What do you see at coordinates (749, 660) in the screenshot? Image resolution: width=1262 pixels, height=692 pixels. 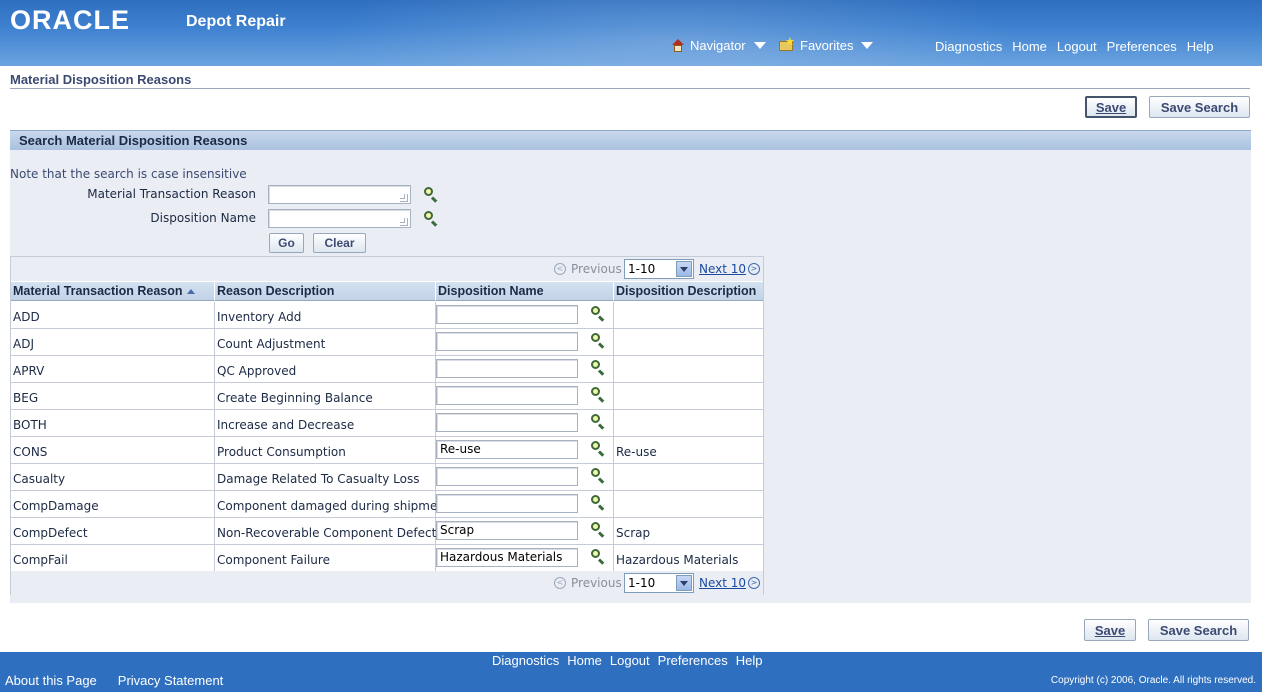 I see `footer-link-help: Help` at bounding box center [749, 660].